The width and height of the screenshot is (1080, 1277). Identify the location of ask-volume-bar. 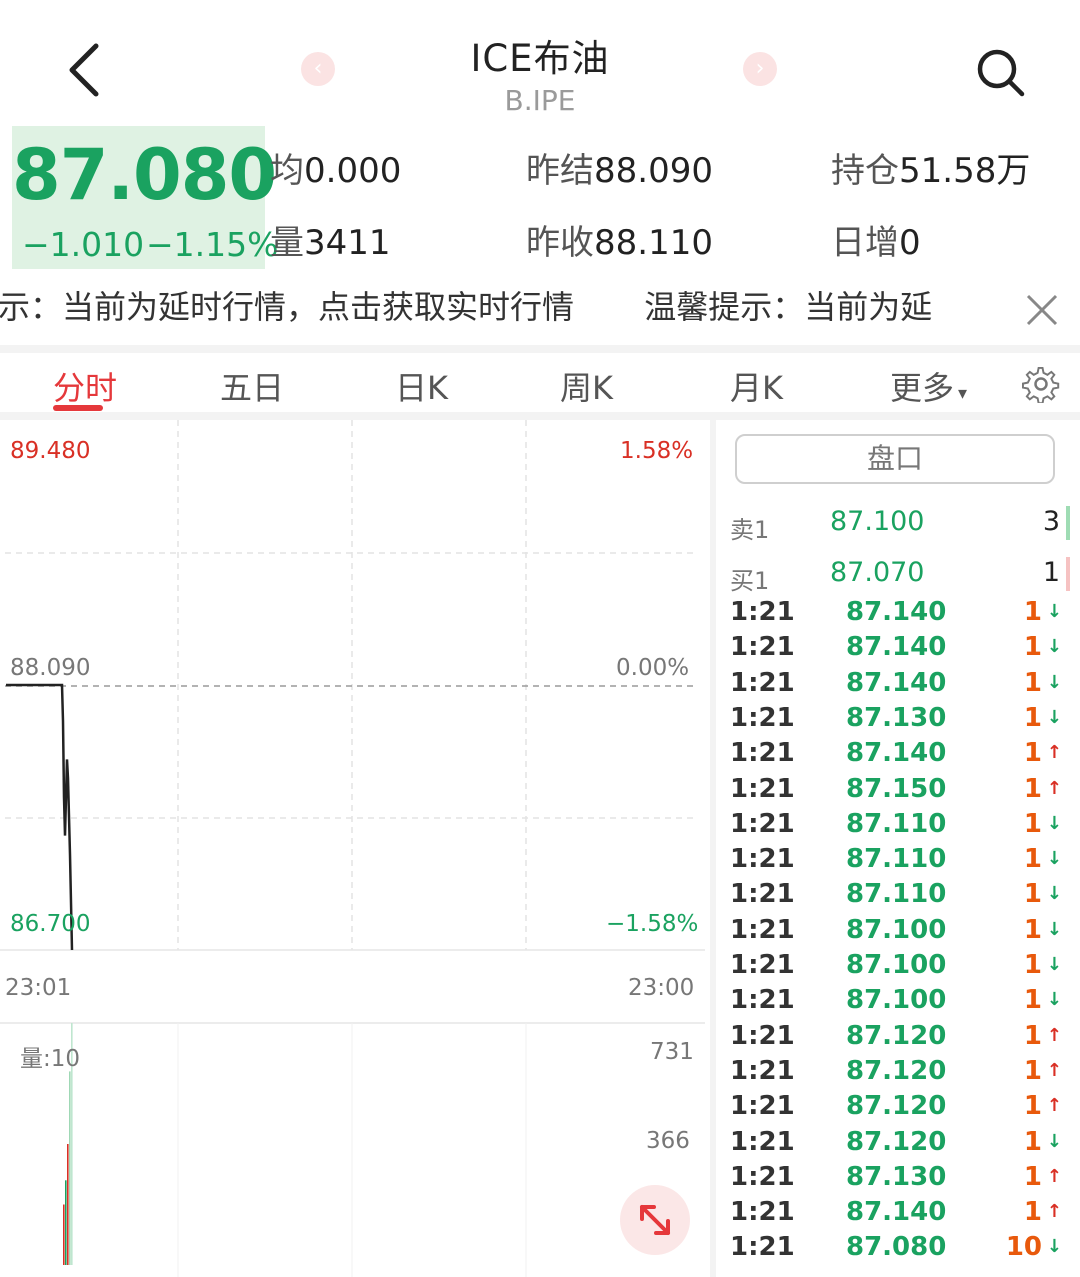
(1068, 523).